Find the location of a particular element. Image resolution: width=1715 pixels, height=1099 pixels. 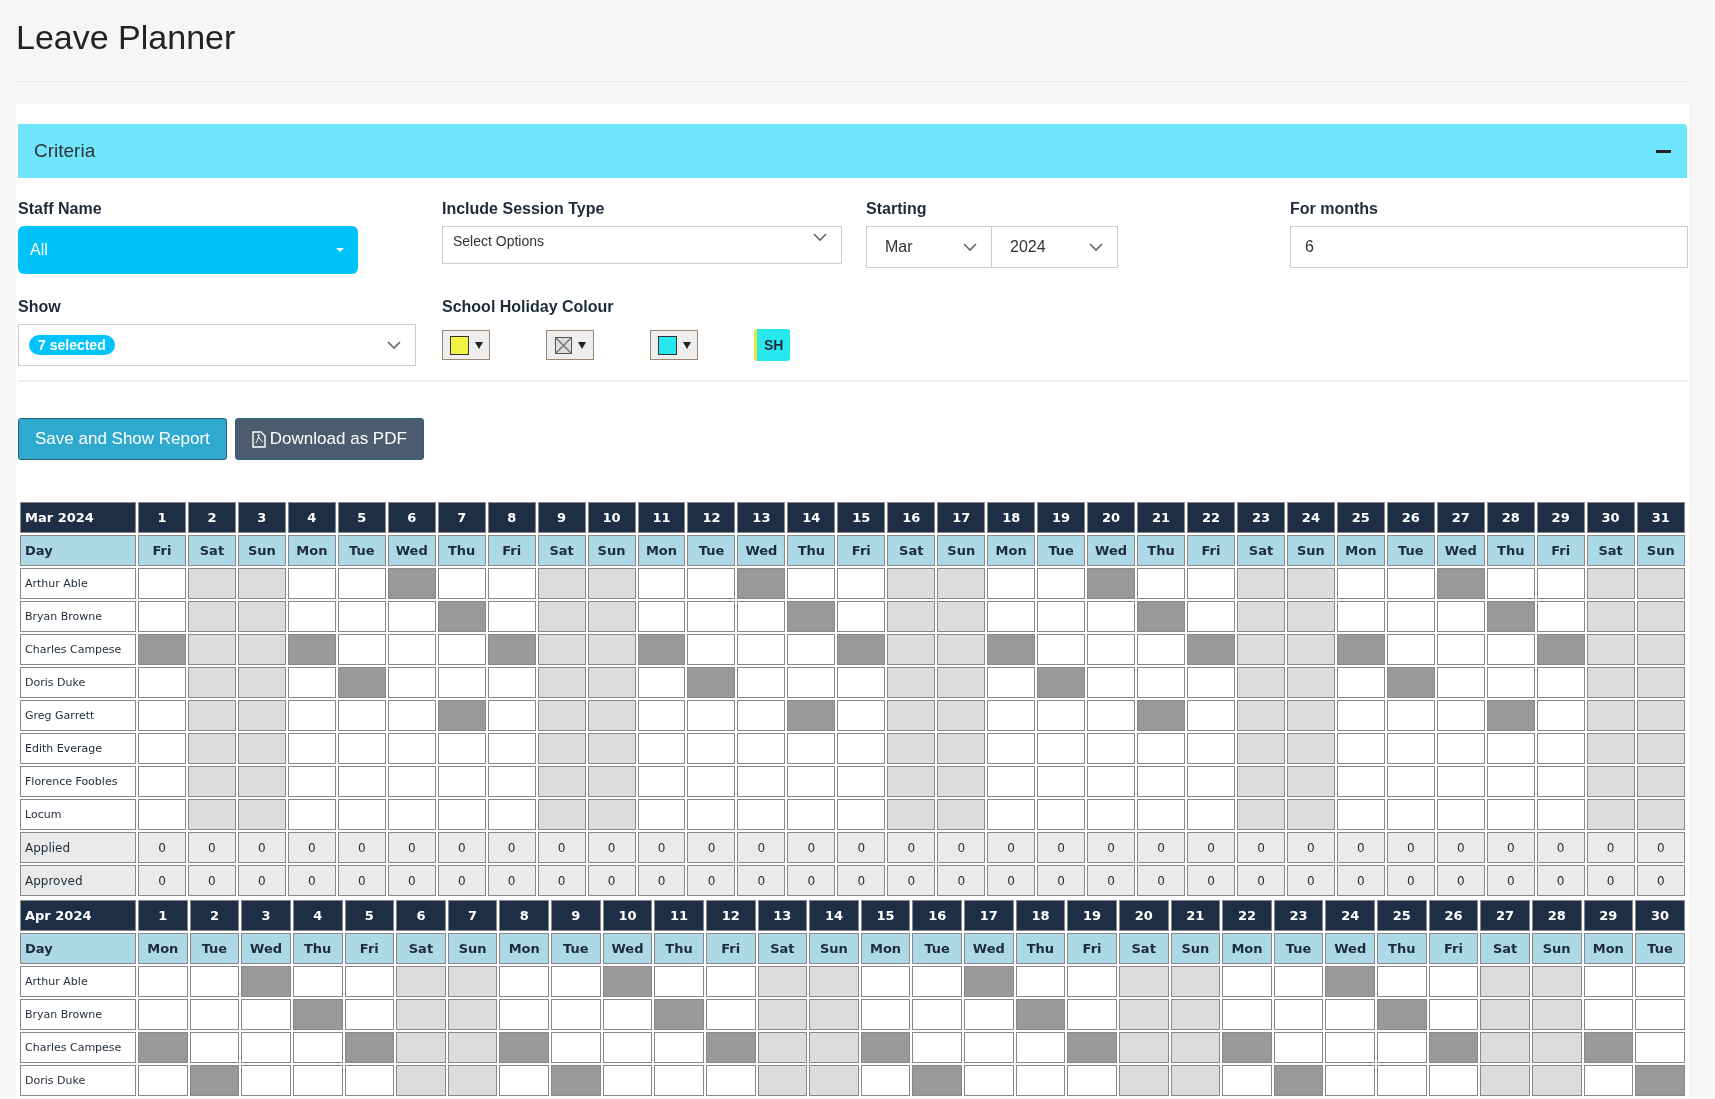

staff-name-cell: Edith Everage is located at coordinates (78, 748).